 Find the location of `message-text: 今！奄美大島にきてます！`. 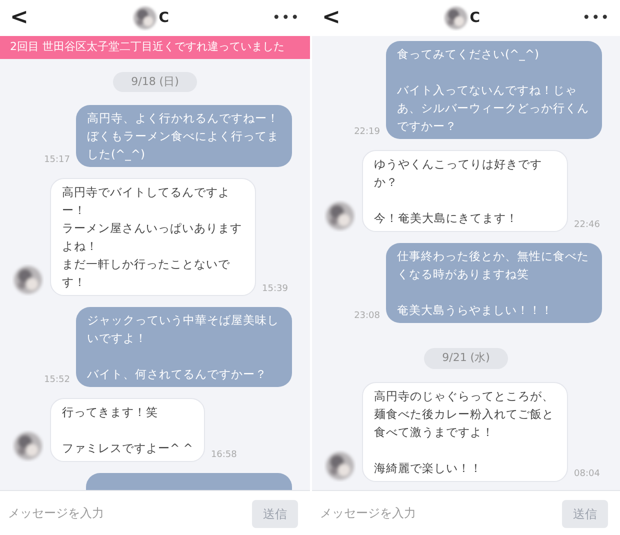

message-text: 今！奄美大島にきてます！ is located at coordinates (446, 218).